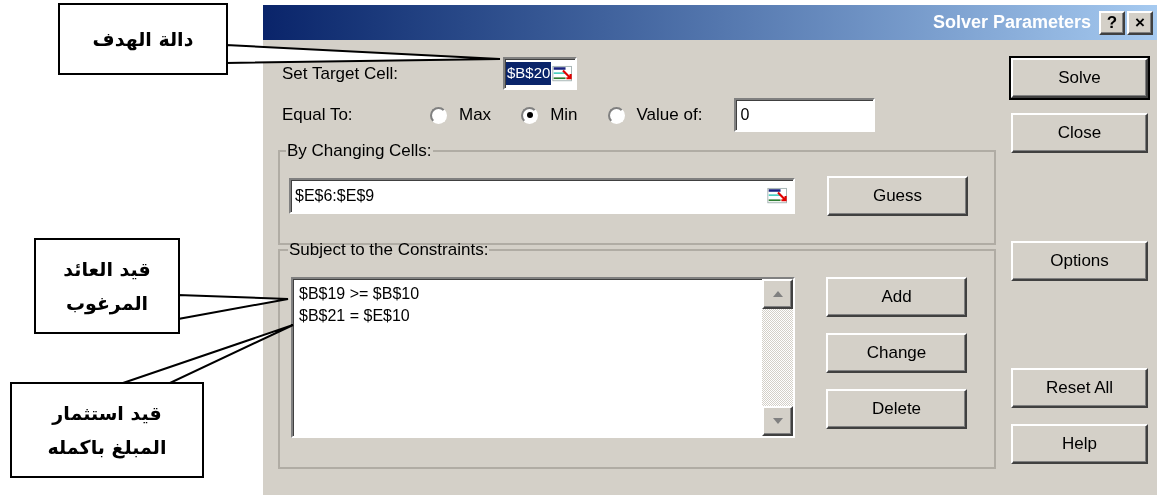 The image size is (1157, 495). I want to click on dialog-button: Solve, so click(1079, 78).